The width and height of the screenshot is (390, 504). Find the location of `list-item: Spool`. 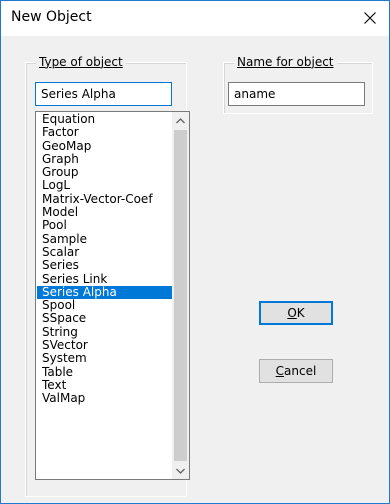

list-item: Spool is located at coordinates (104, 305).